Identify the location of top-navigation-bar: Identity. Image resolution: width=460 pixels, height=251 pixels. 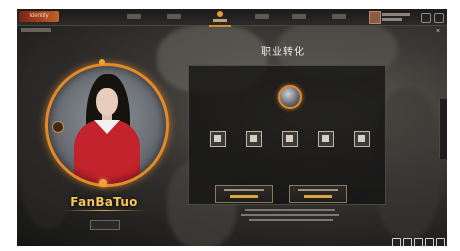
(232, 18).